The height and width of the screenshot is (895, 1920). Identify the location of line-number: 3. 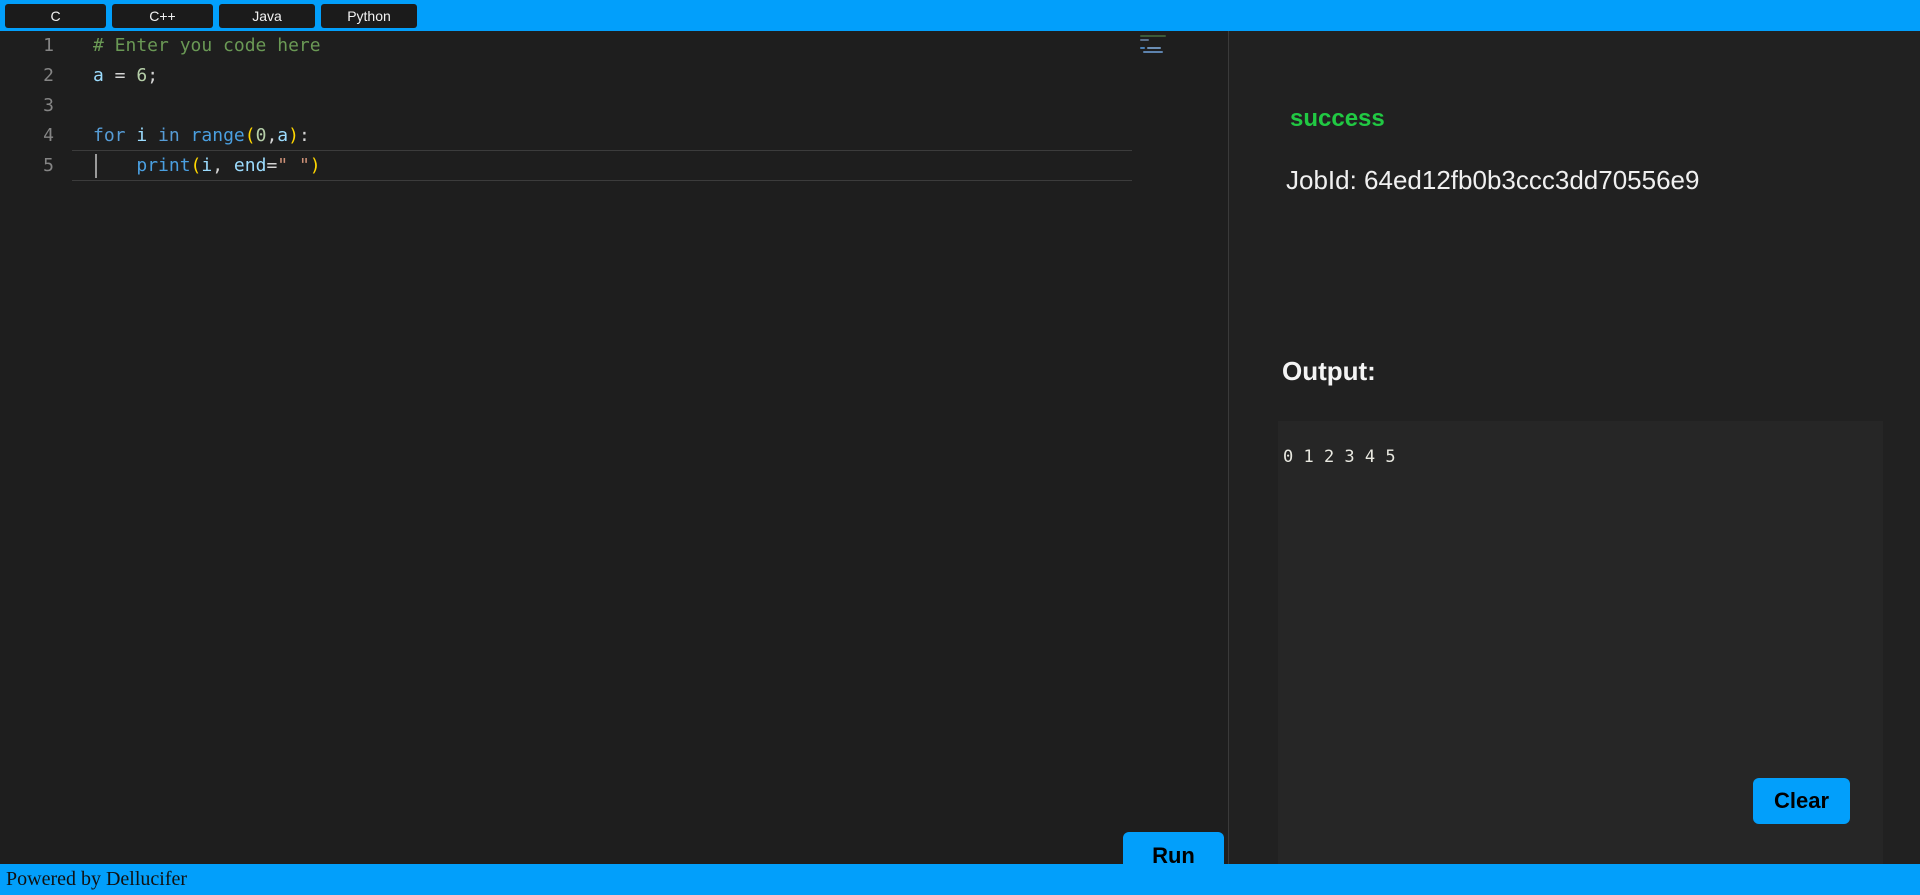
(48, 105).